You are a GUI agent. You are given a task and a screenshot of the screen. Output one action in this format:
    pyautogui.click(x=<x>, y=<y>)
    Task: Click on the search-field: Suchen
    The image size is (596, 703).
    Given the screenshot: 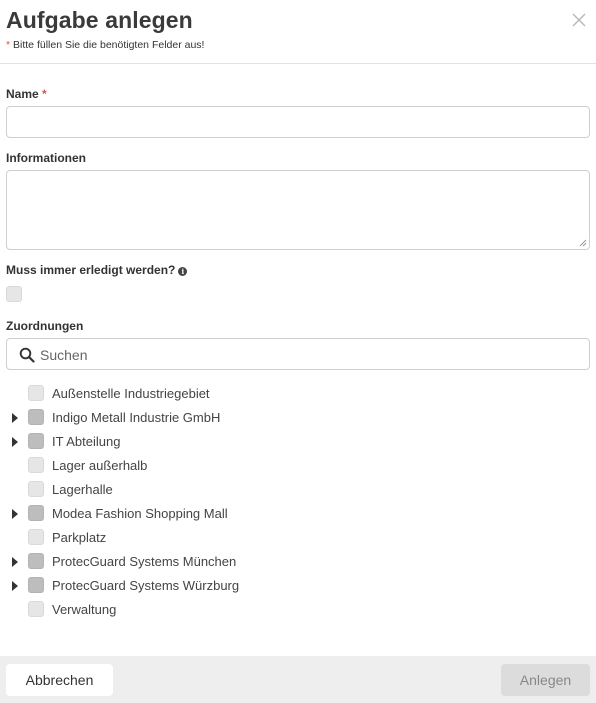 What is the action you would take?
    pyautogui.click(x=298, y=354)
    